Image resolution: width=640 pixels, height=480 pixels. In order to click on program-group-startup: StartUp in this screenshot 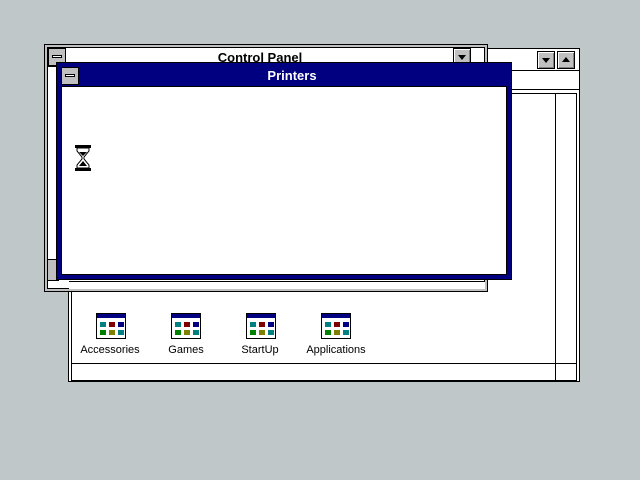, I will do `click(260, 336)`.